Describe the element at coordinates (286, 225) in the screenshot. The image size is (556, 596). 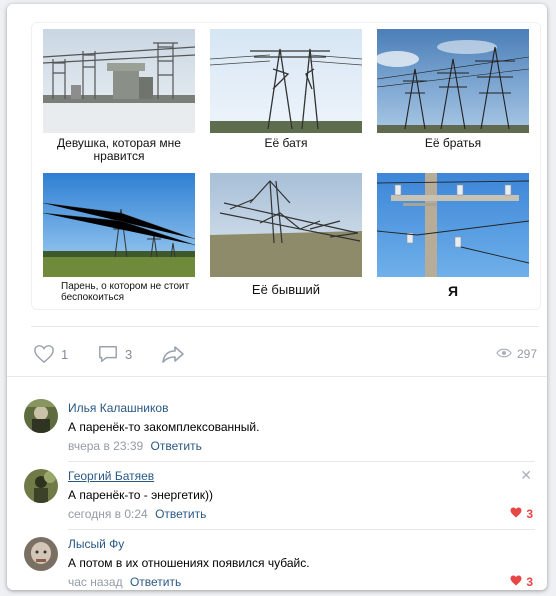
I see `fallen-tower-picture` at that location.